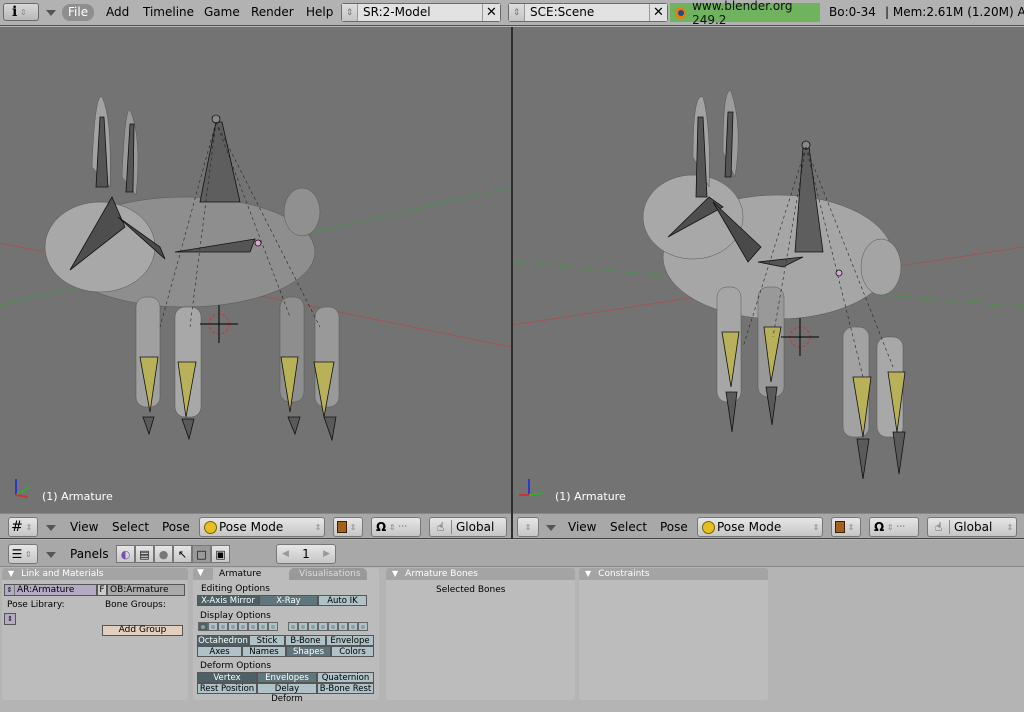 Image resolution: width=1024 pixels, height=712 pixels. What do you see at coordinates (236, 666) in the screenshot?
I see `deform-options-label: Deform Options` at bounding box center [236, 666].